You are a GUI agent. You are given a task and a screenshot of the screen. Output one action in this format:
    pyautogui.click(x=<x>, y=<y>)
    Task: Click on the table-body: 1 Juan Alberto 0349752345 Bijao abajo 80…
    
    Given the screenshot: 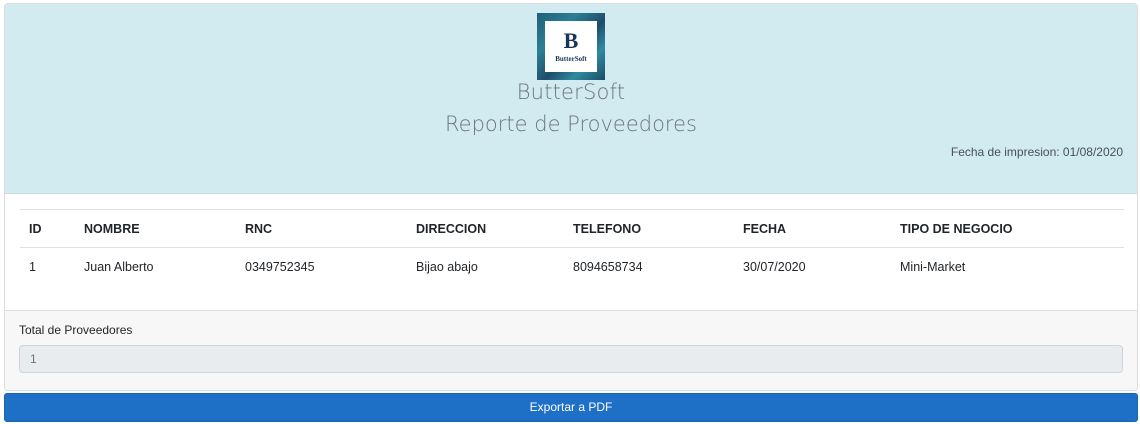 What is the action you would take?
    pyautogui.click(x=572, y=267)
    